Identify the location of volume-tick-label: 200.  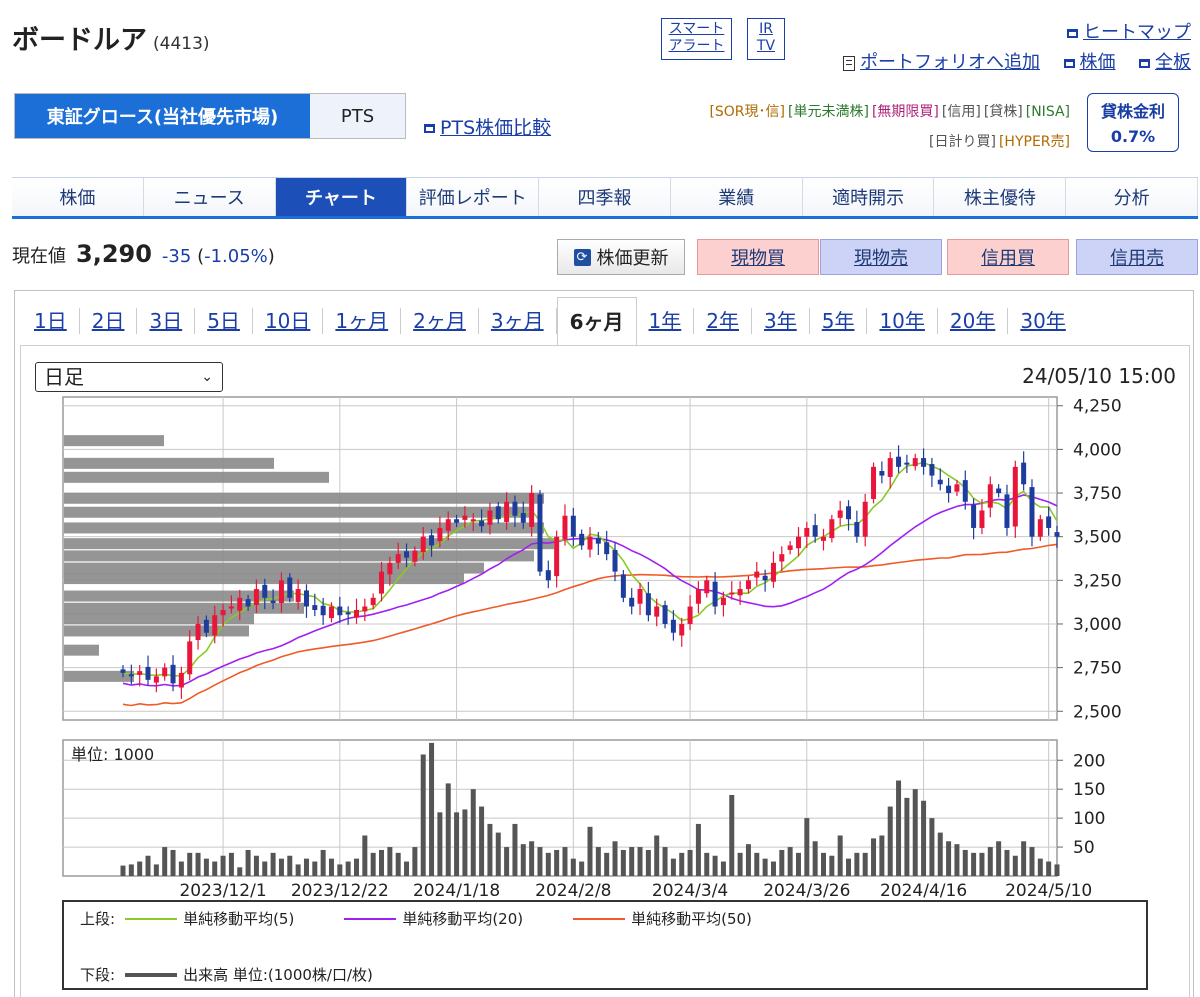
(1089, 761).